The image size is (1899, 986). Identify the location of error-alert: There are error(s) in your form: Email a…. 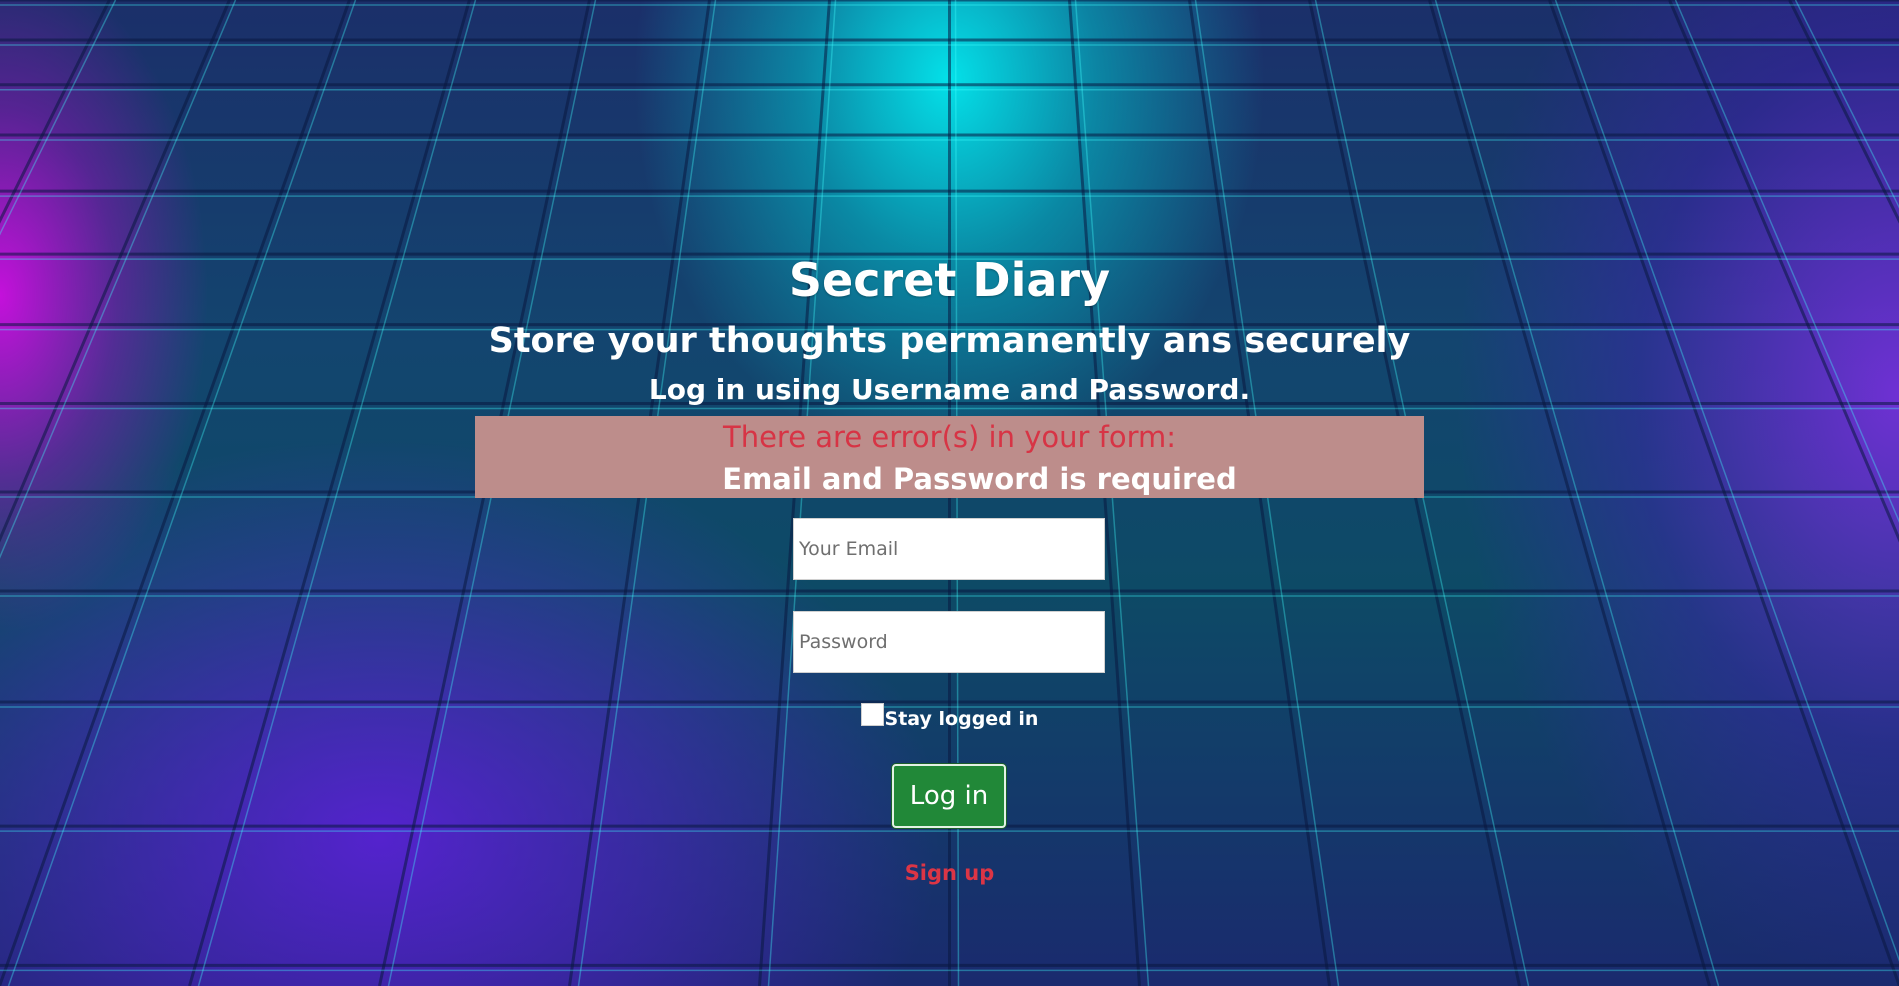
(949, 457).